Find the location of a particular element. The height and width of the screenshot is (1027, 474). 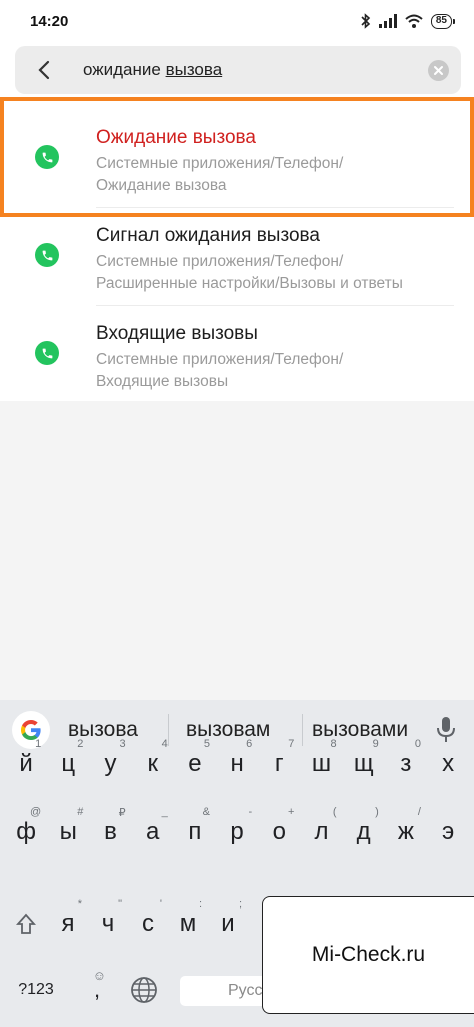

status-bar: 14:20 85 is located at coordinates (237, 22).